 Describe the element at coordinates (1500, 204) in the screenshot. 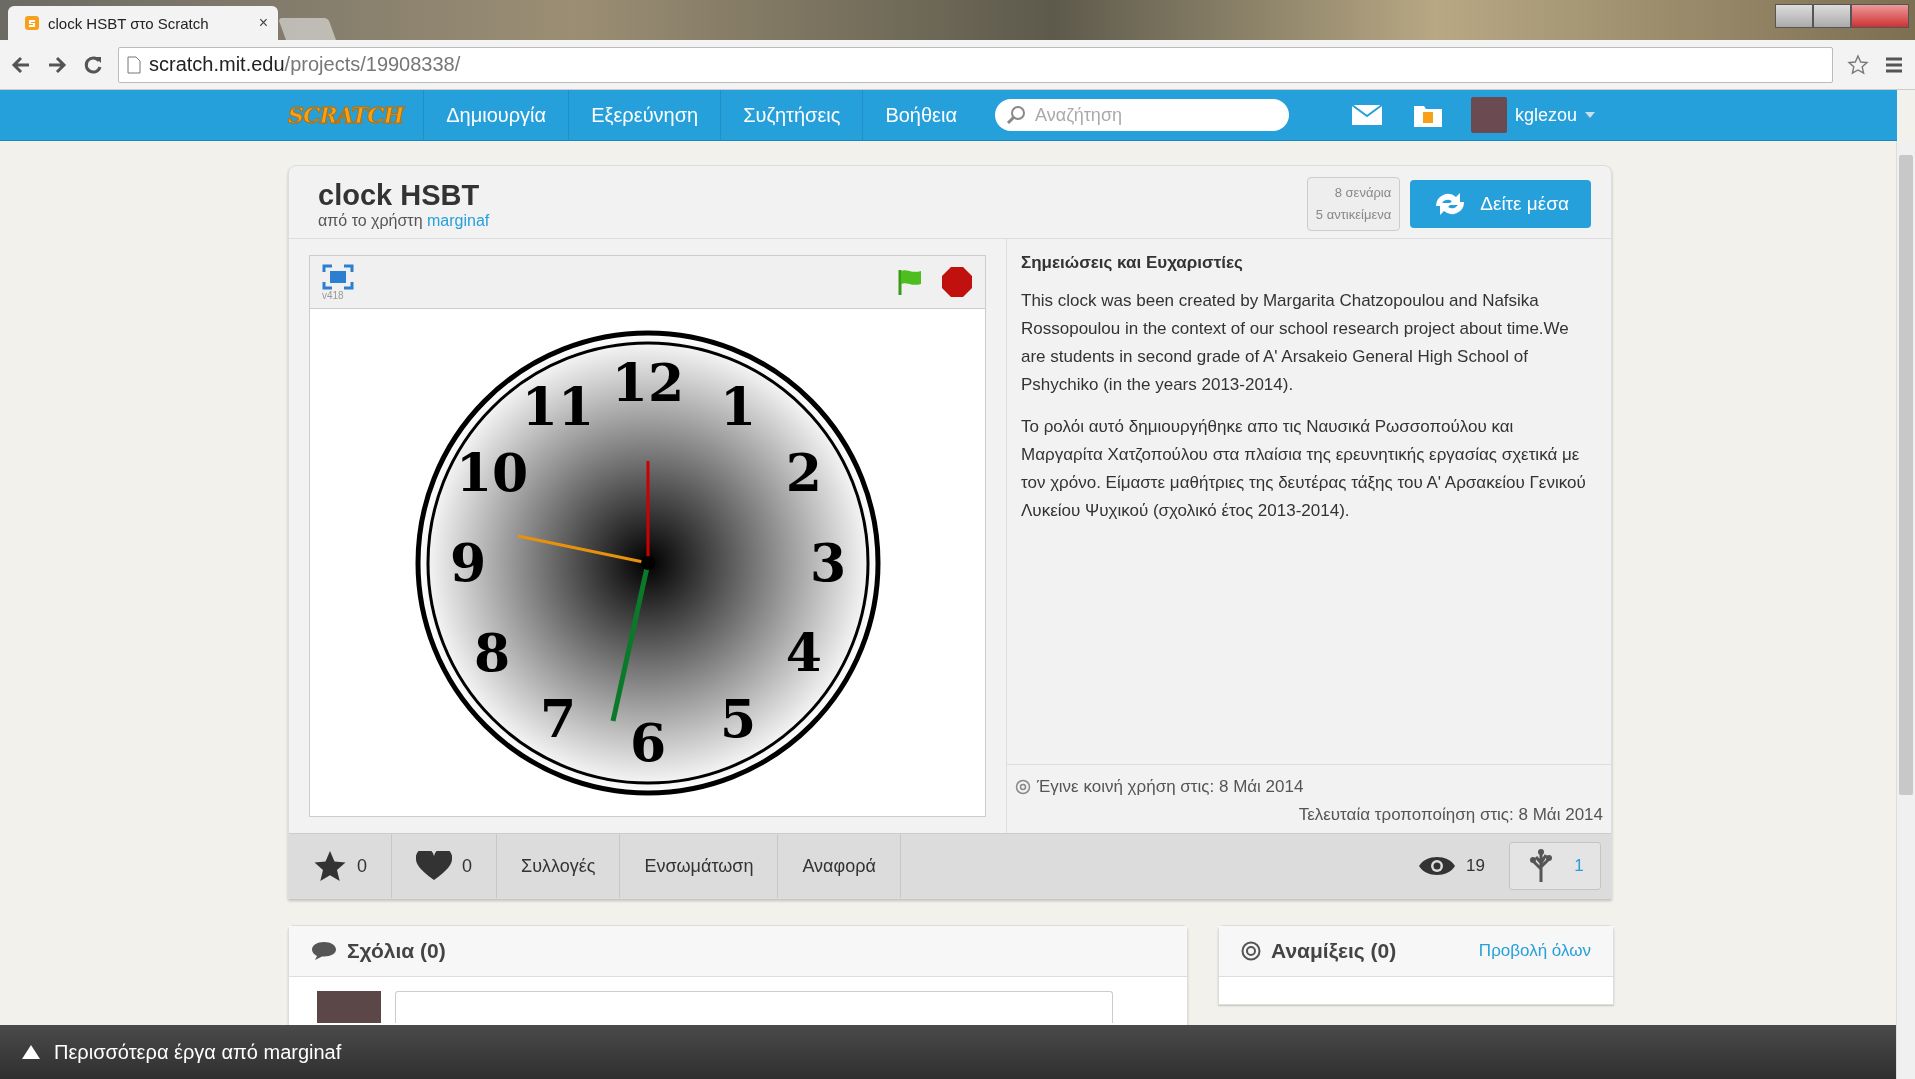

I see `see-inside-button: Δείτε μέσα` at that location.